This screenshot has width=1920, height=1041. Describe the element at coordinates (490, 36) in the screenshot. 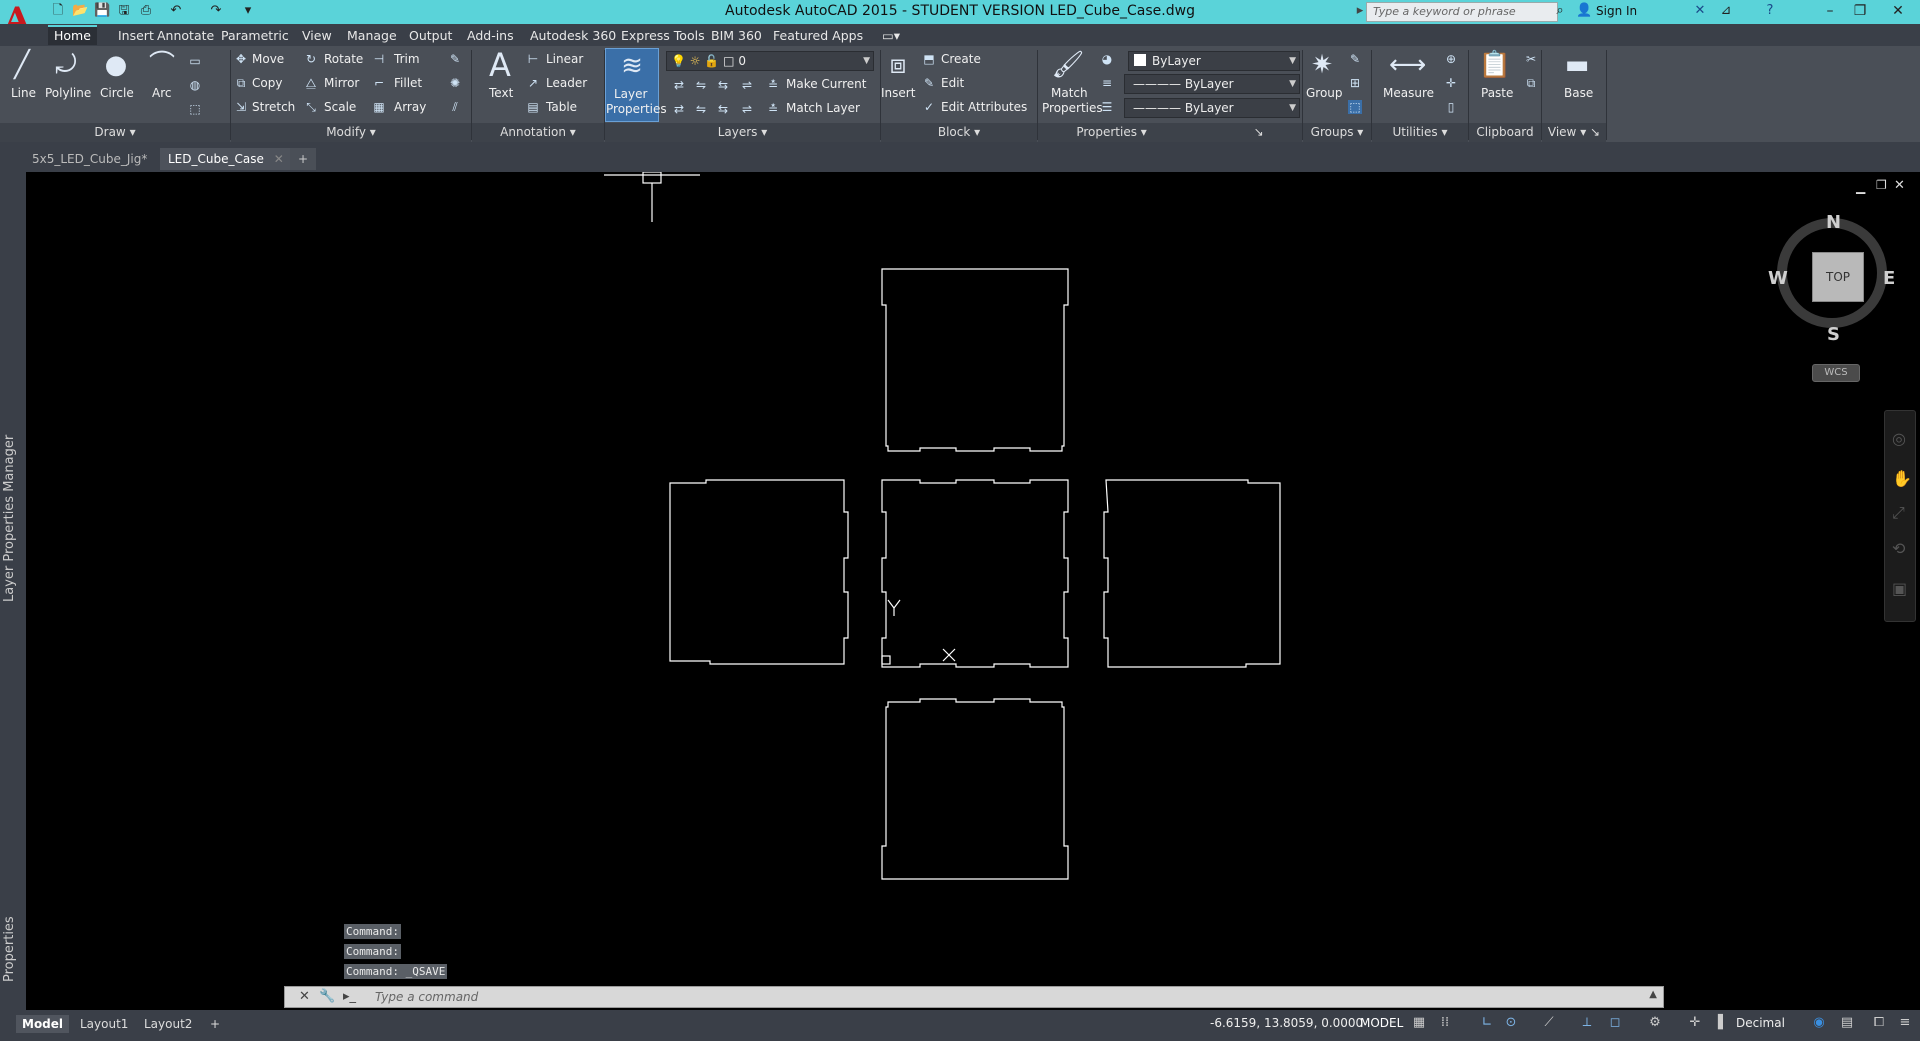

I see `tab-add-ins: Add-ins` at that location.